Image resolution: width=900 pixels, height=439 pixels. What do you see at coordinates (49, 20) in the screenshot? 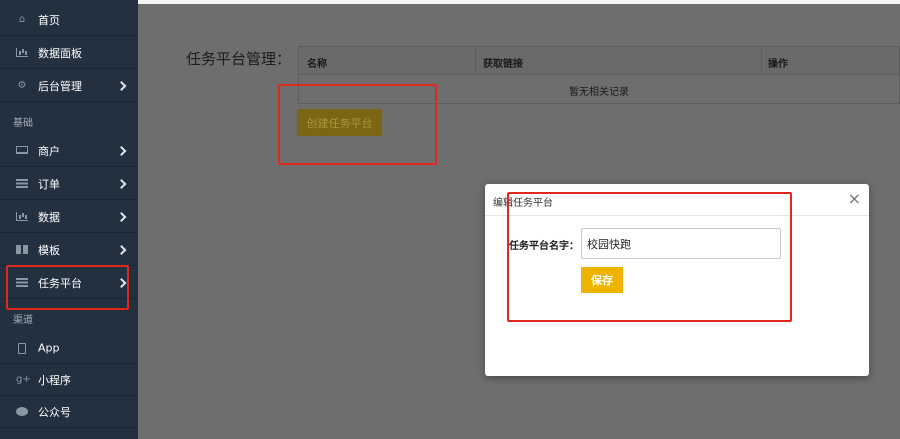
I see `sidebar-item-label: 首页` at bounding box center [49, 20].